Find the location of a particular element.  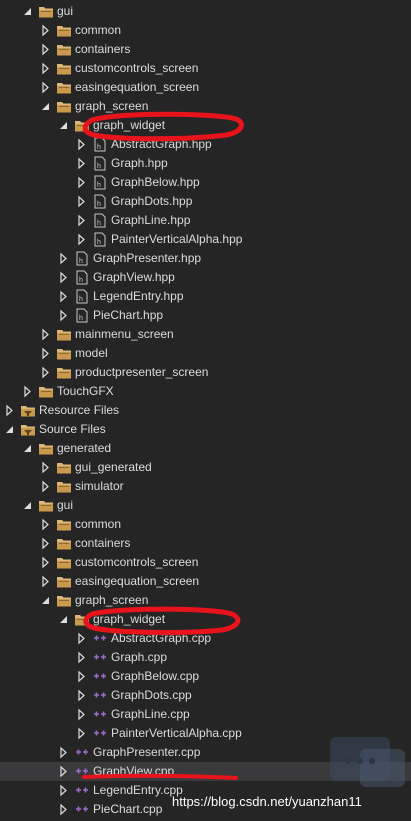

tree-row: AbstractGraph.cpp is located at coordinates (205, 638).